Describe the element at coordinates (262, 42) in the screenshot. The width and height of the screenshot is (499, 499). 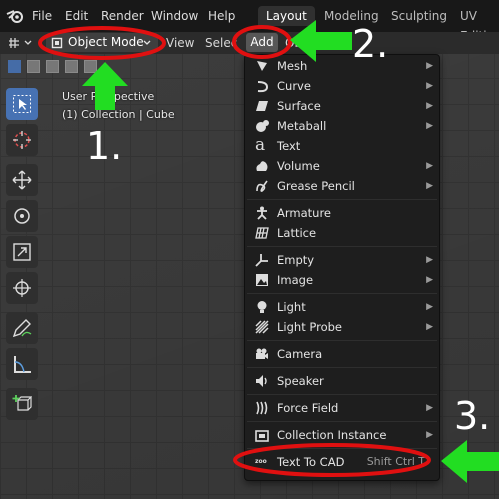
I see `highlight-ellipse-add` at that location.